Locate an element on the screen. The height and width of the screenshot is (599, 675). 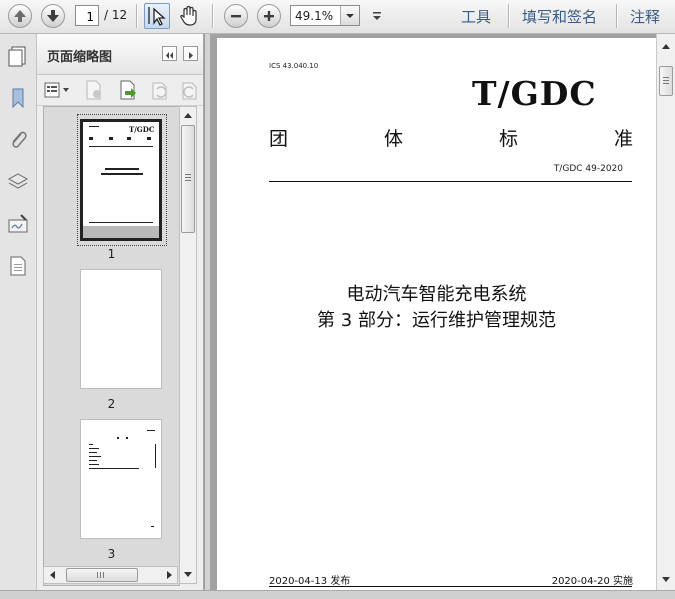
pages-icon is located at coordinates (17, 56).